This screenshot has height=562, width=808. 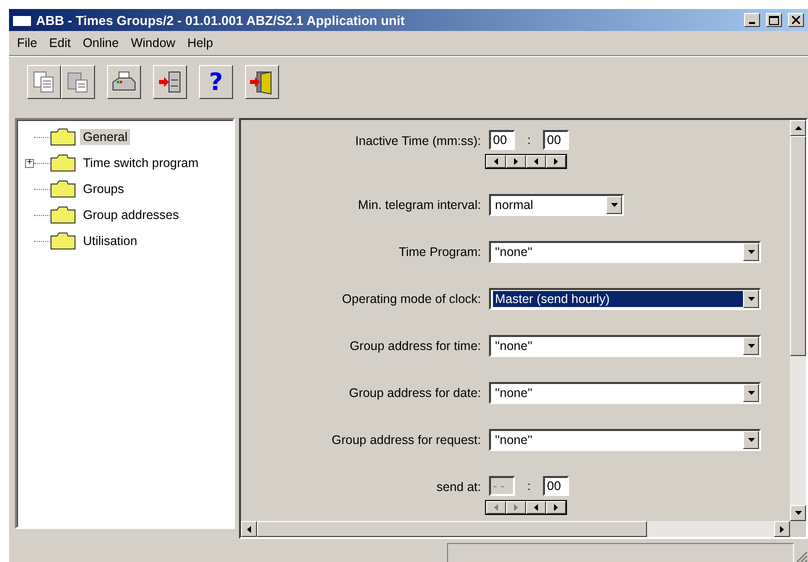 I want to click on expand-icon: +, so click(x=29, y=163).